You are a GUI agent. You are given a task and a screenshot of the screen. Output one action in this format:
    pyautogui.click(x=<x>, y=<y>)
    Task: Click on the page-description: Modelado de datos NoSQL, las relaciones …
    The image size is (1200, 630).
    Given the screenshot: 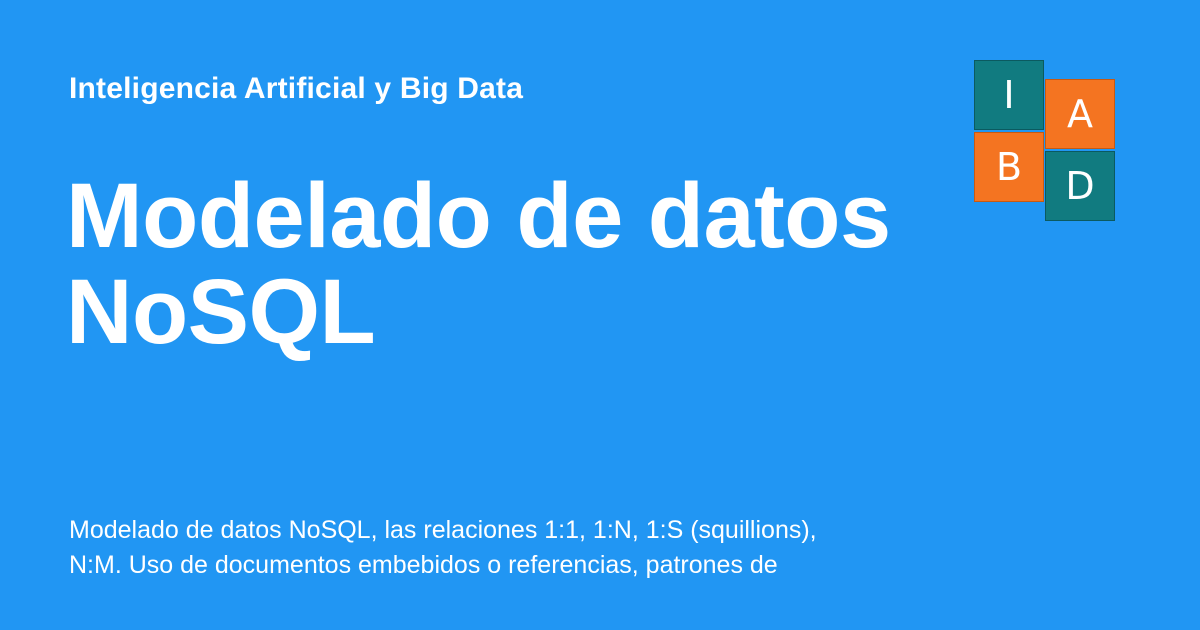 What is the action you would take?
    pyautogui.click(x=499, y=548)
    